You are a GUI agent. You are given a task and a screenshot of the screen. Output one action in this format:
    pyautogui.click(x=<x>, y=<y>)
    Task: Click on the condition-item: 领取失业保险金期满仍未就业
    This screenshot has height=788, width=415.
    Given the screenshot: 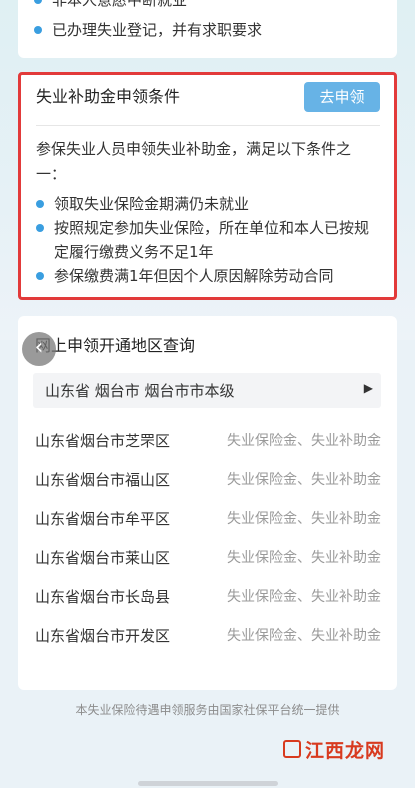 What is the action you would take?
    pyautogui.click(x=209, y=204)
    